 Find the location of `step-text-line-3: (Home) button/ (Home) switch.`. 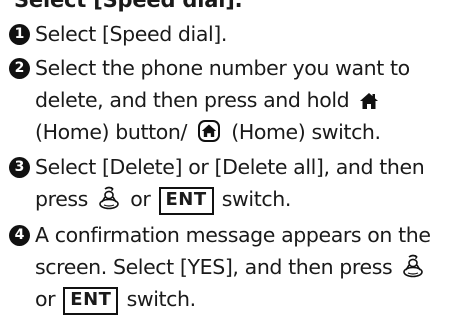

step-text-line-3: (Home) button/ (Home) switch. is located at coordinates (208, 132).